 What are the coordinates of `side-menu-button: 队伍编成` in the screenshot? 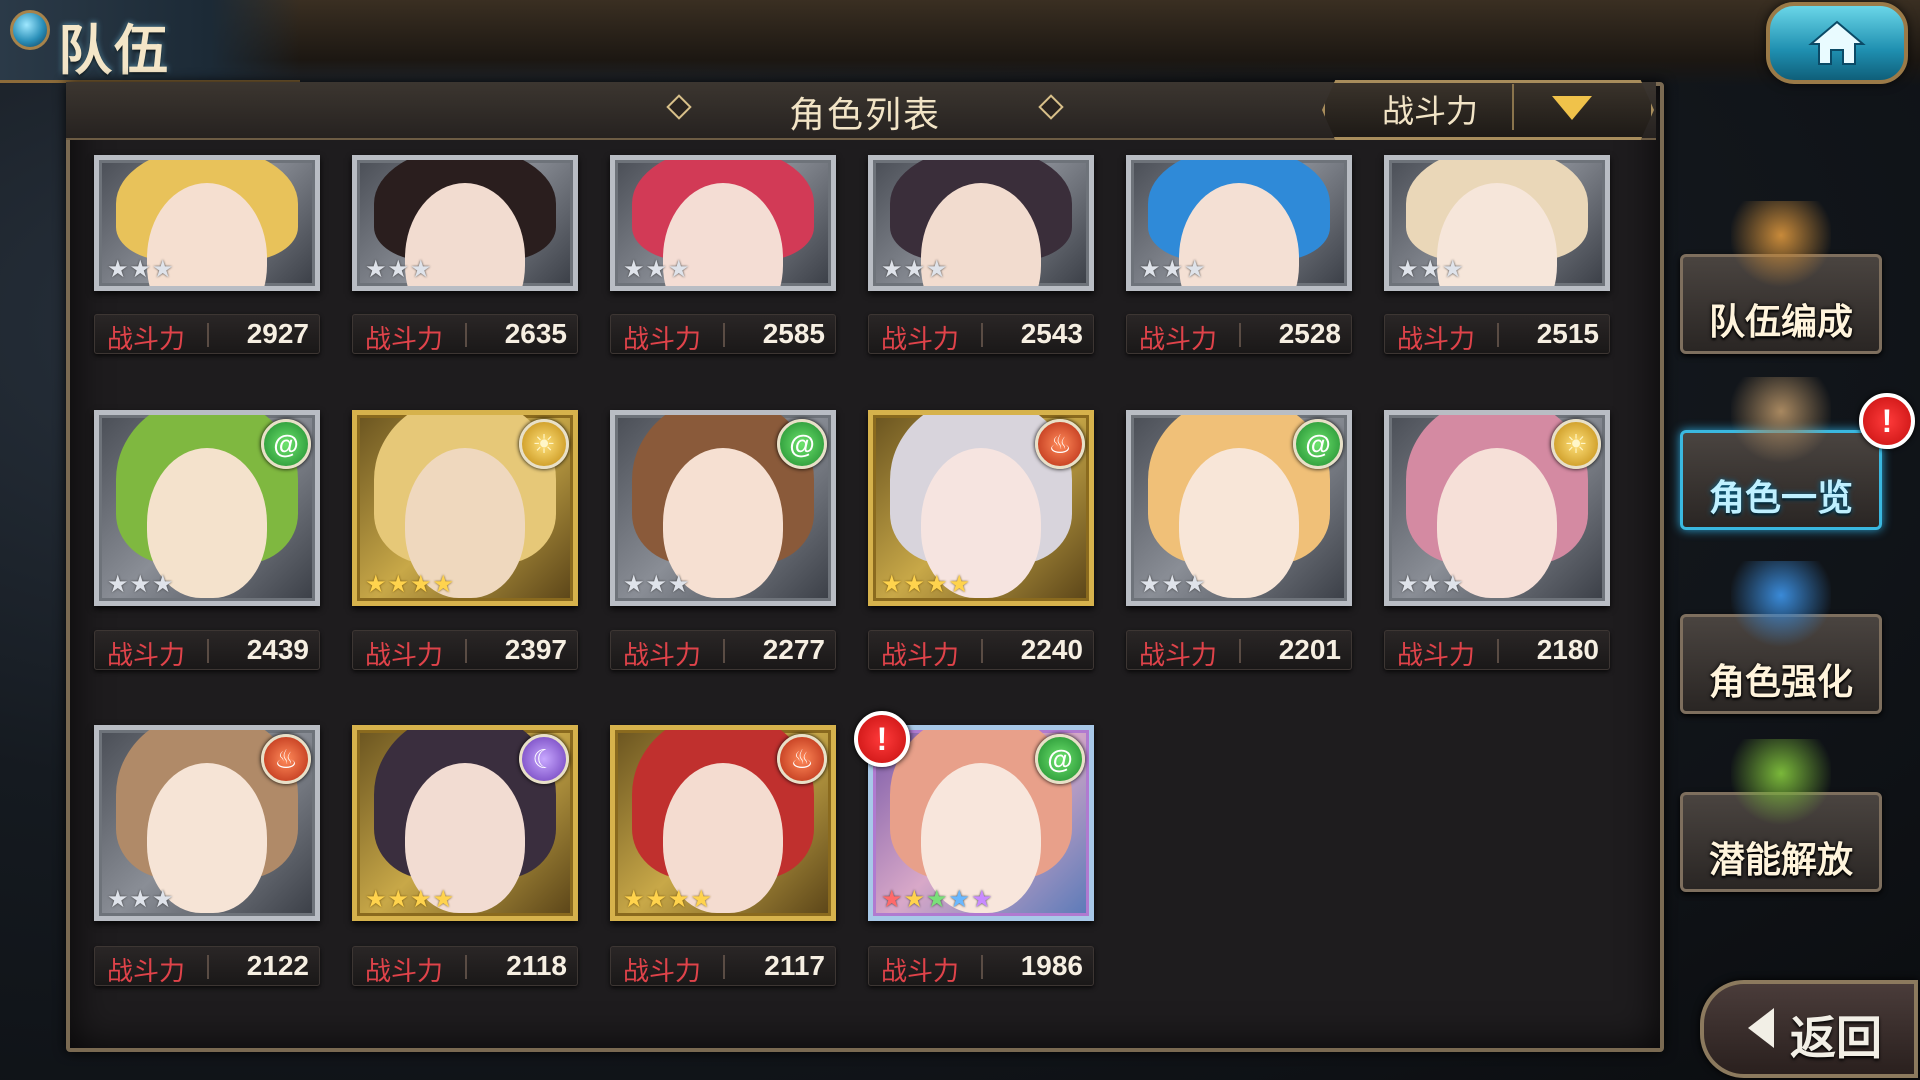 It's located at (1781, 277).